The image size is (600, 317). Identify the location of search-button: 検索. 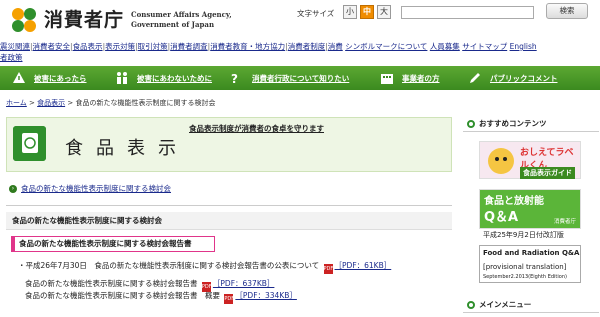
(567, 11).